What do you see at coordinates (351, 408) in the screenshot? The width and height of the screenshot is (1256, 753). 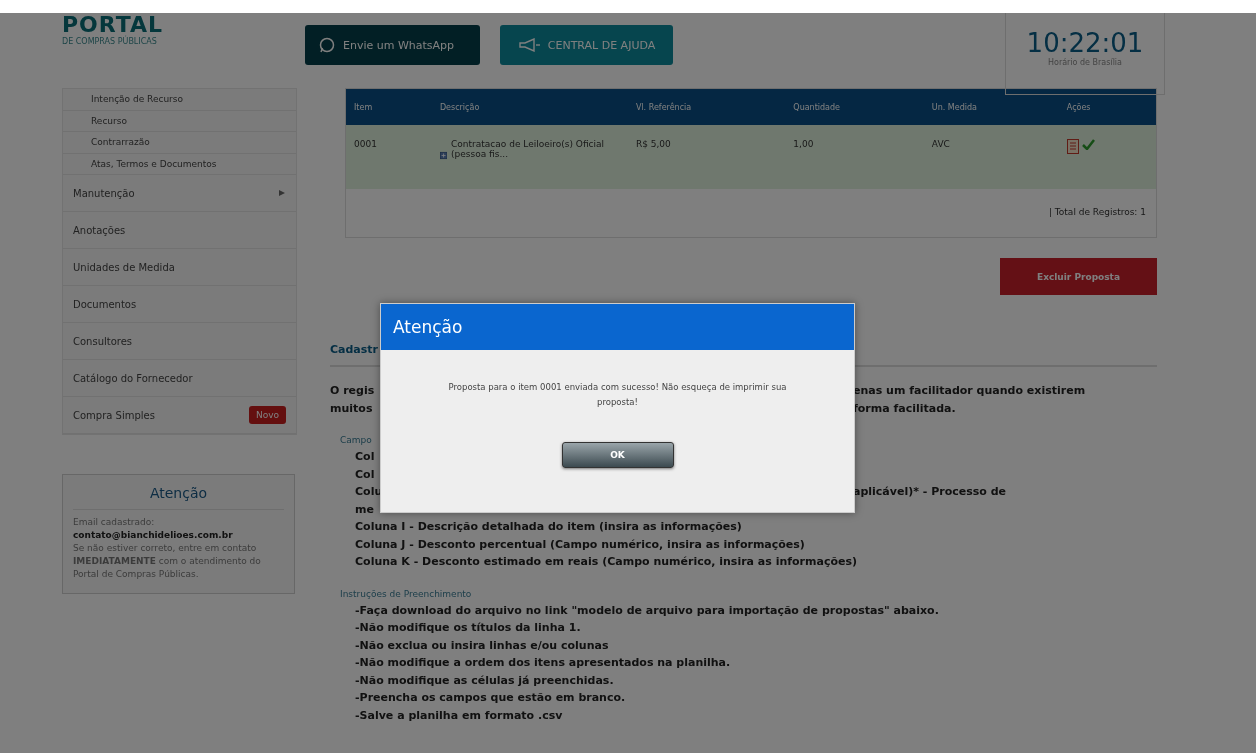 I see `text-line: muitos` at bounding box center [351, 408].